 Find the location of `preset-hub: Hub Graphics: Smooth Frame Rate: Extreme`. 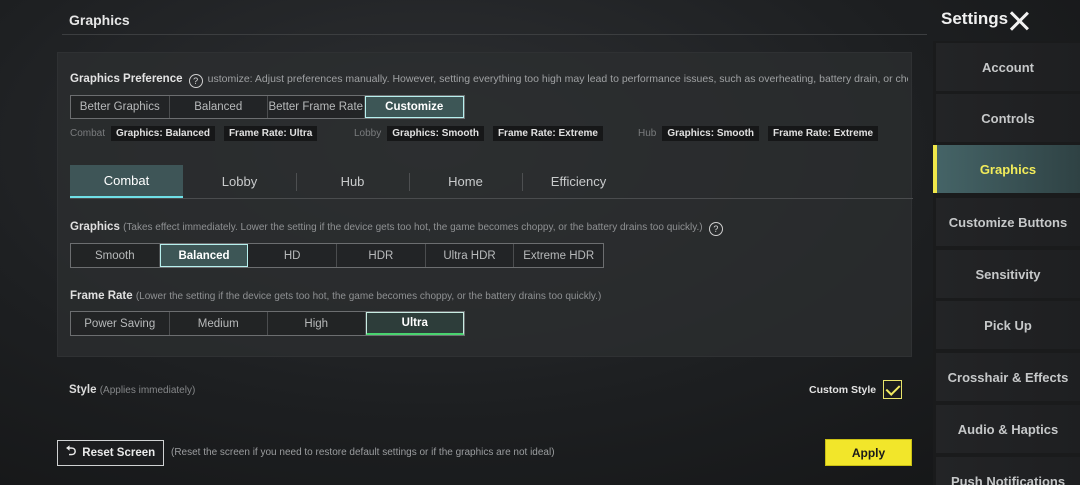

preset-hub: Hub Graphics: Smooth Frame Rate: Extreme is located at coordinates (762, 133).